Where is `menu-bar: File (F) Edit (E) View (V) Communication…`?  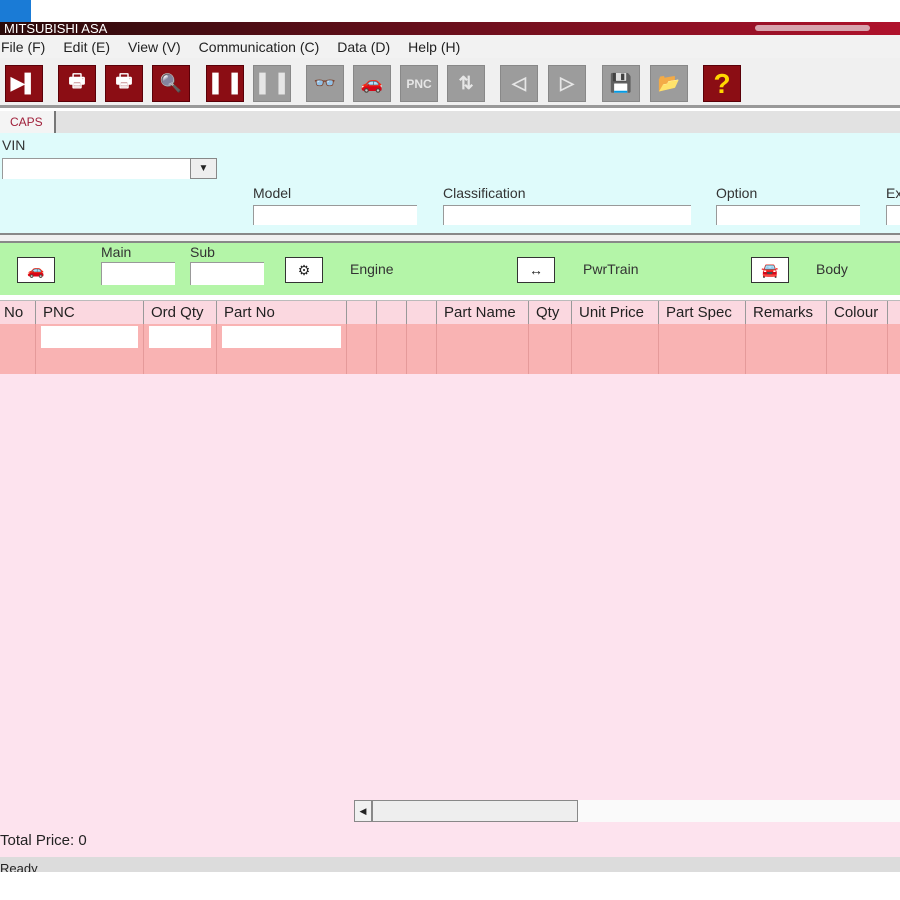
menu-bar: File (F) Edit (E) View (V) Communication… is located at coordinates (450, 46).